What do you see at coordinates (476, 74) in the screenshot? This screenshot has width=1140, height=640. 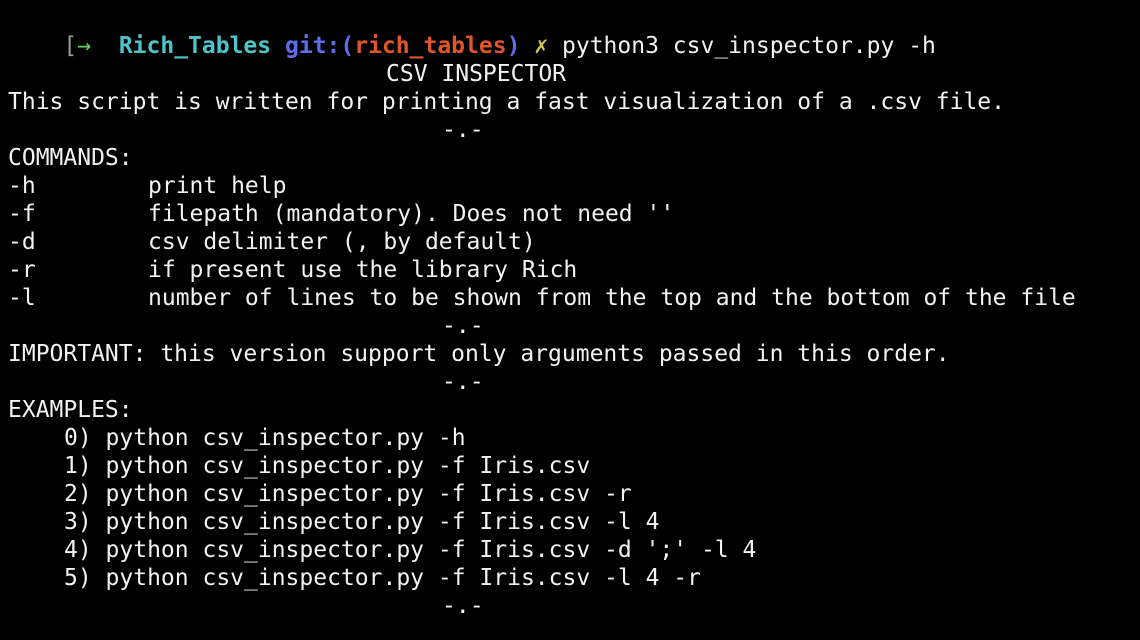 I see `help-title: CSV INSPECTOR` at bounding box center [476, 74].